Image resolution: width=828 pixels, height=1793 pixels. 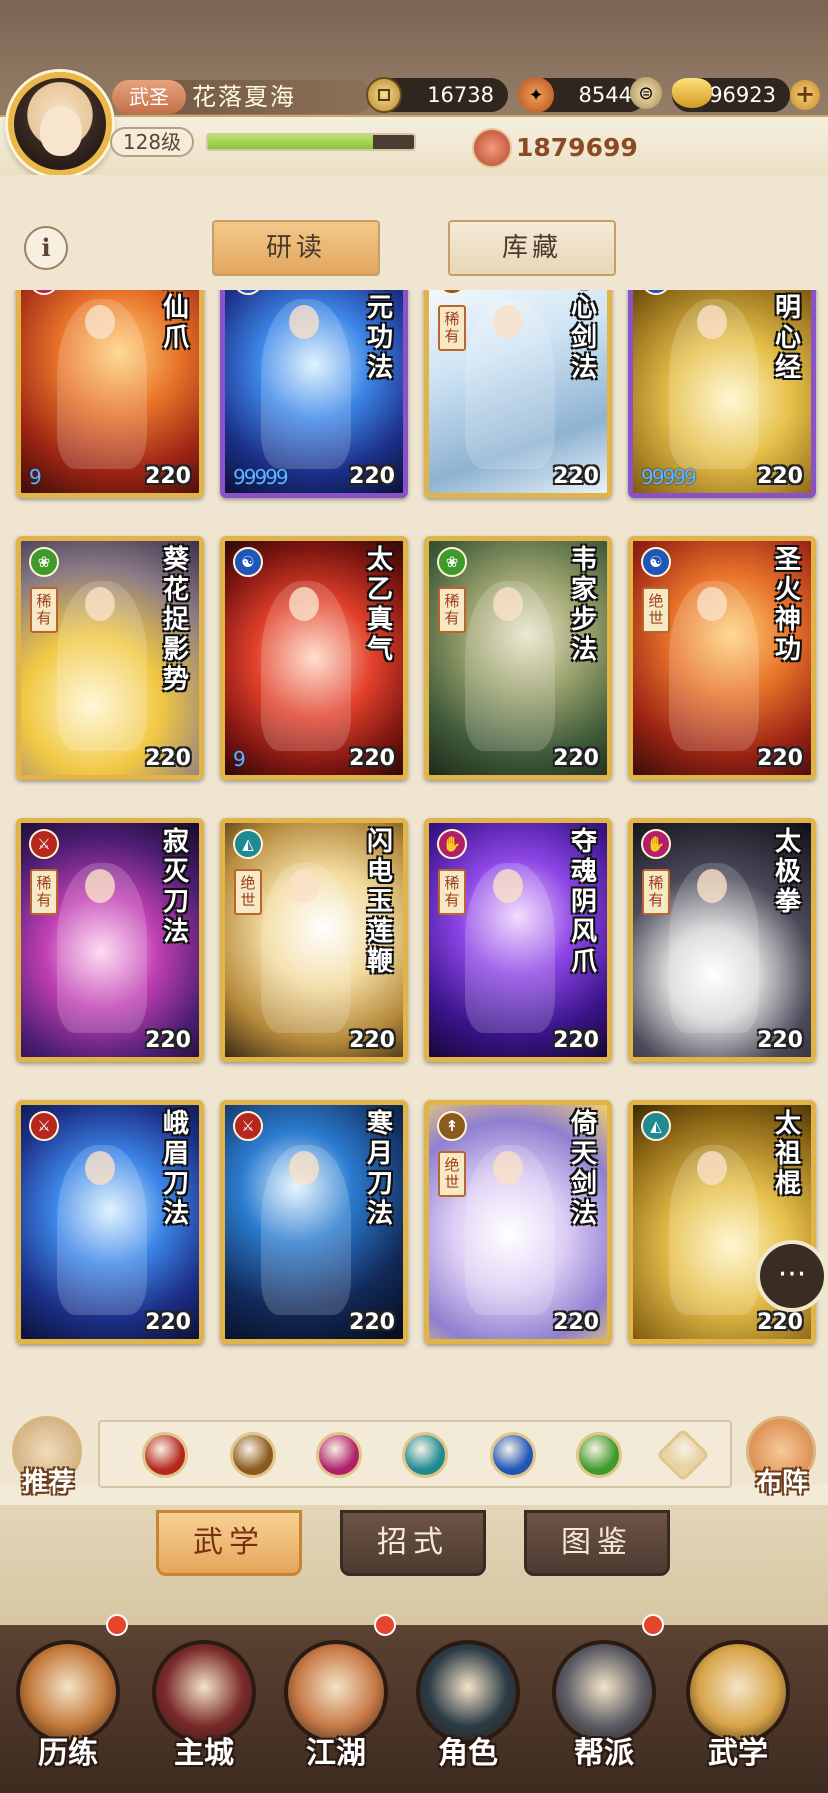 I want to click on card-name: 韦家步法, so click(x=583, y=605).